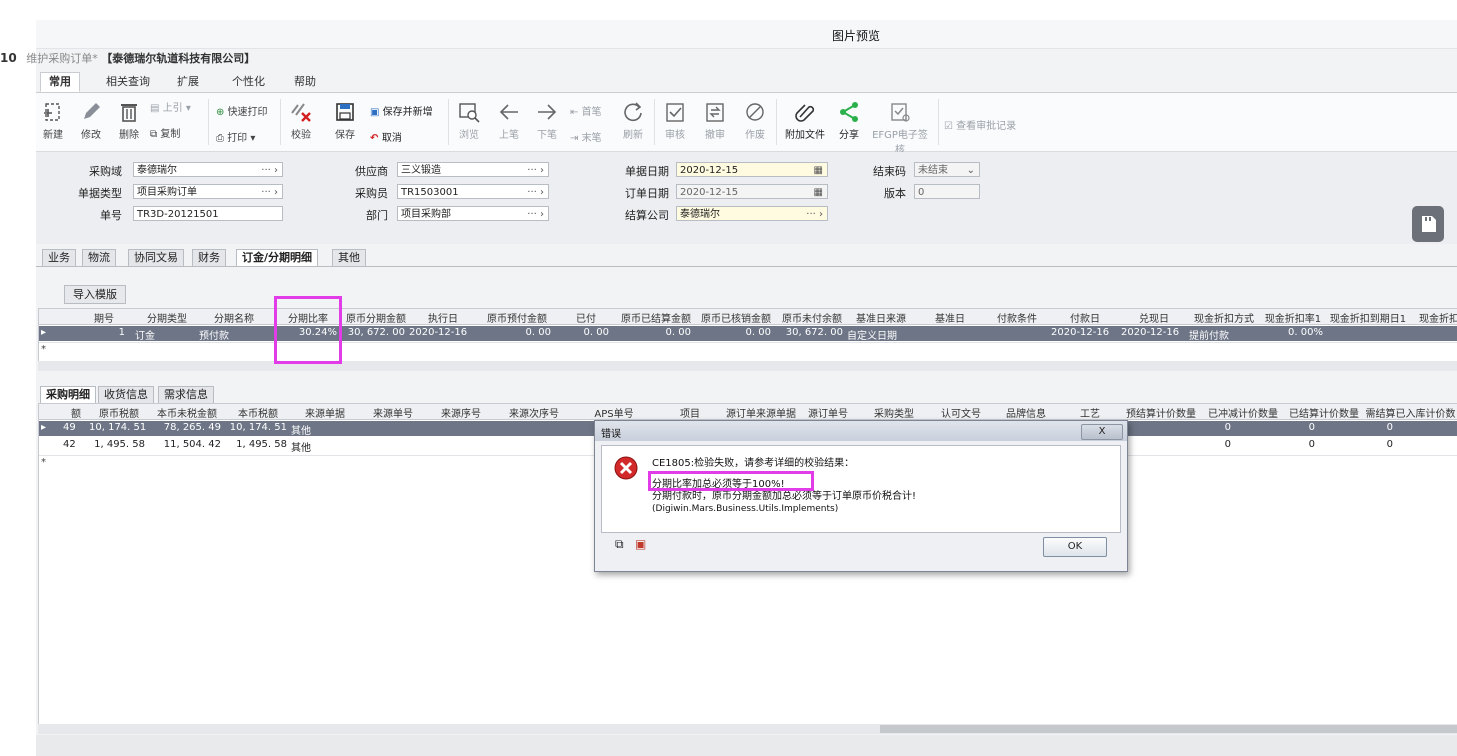  I want to click on detail-cell: 其他, so click(301, 448).